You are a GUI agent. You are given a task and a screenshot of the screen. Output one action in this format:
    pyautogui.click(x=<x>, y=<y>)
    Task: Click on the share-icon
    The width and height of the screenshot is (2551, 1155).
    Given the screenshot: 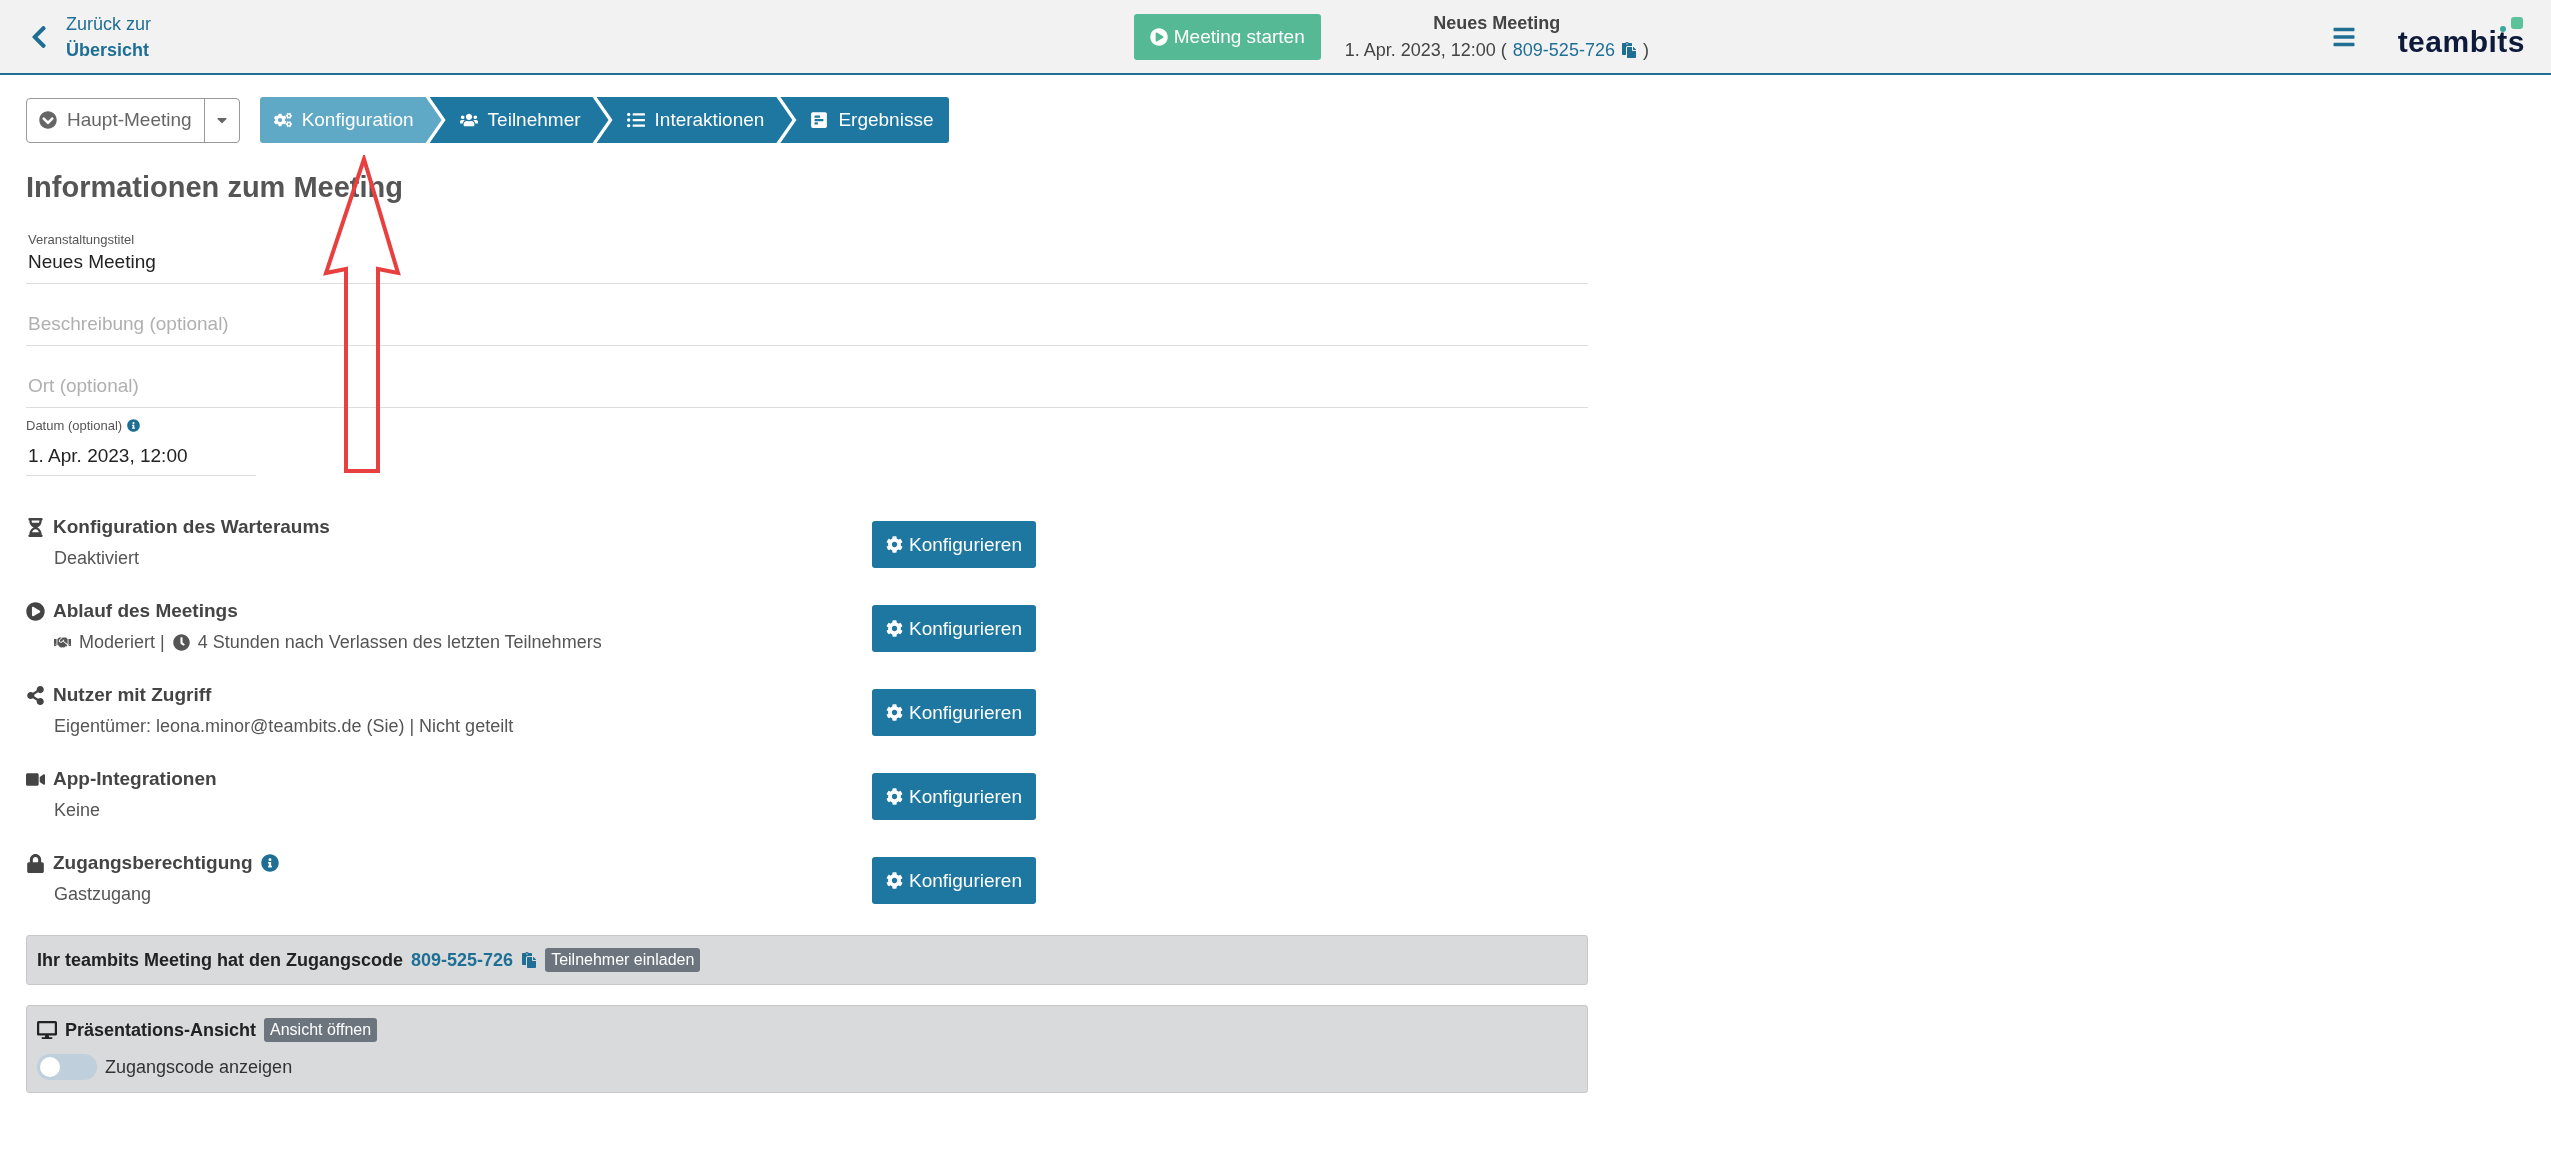 What is the action you would take?
    pyautogui.click(x=35, y=695)
    